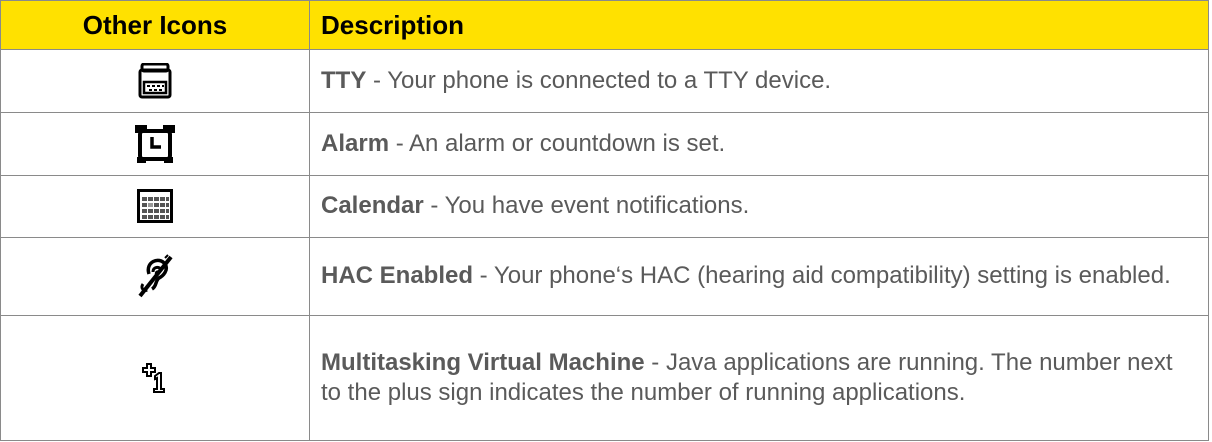 This screenshot has height=442, width=1212. I want to click on description-cell: Alarm - An alarm or countdown is set., so click(759, 144).